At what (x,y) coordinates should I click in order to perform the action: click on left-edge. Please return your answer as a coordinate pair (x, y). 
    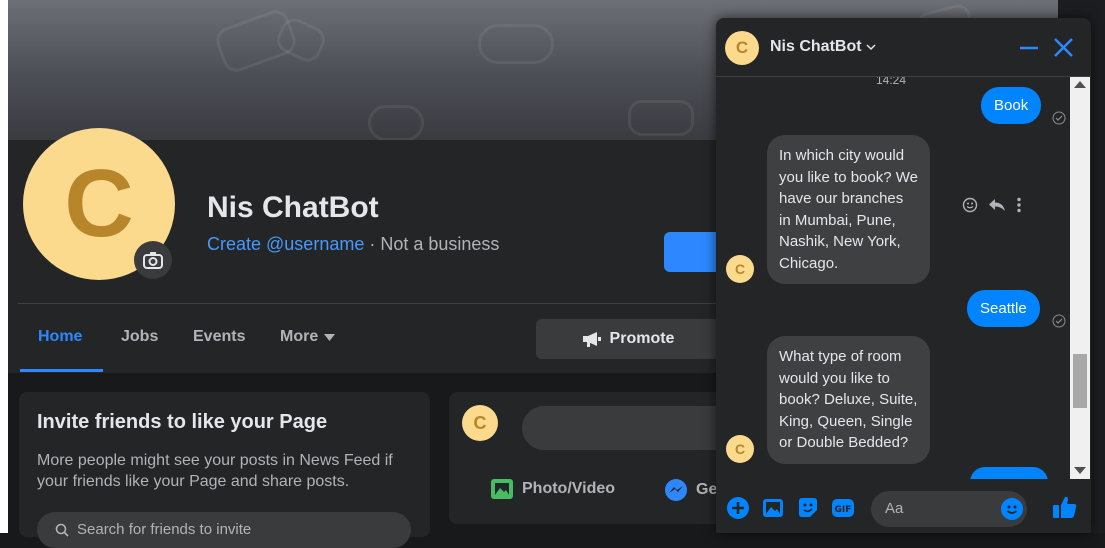
    Looking at the image, I should click on (4, 266).